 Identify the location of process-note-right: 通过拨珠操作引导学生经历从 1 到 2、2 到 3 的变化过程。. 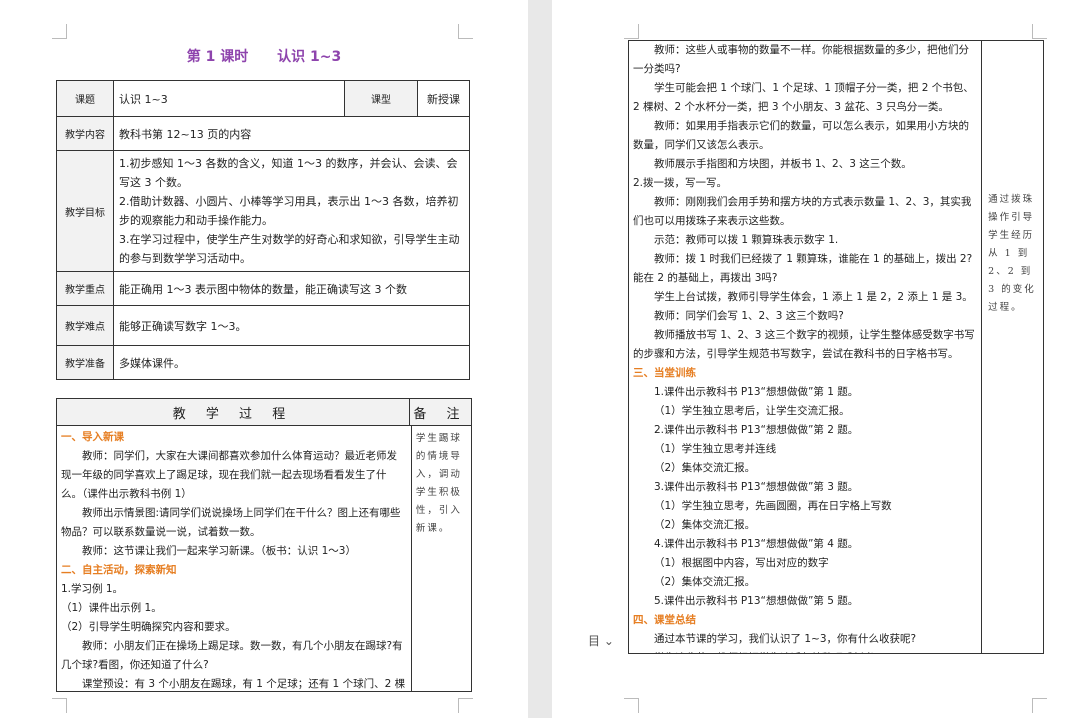
(1012, 253).